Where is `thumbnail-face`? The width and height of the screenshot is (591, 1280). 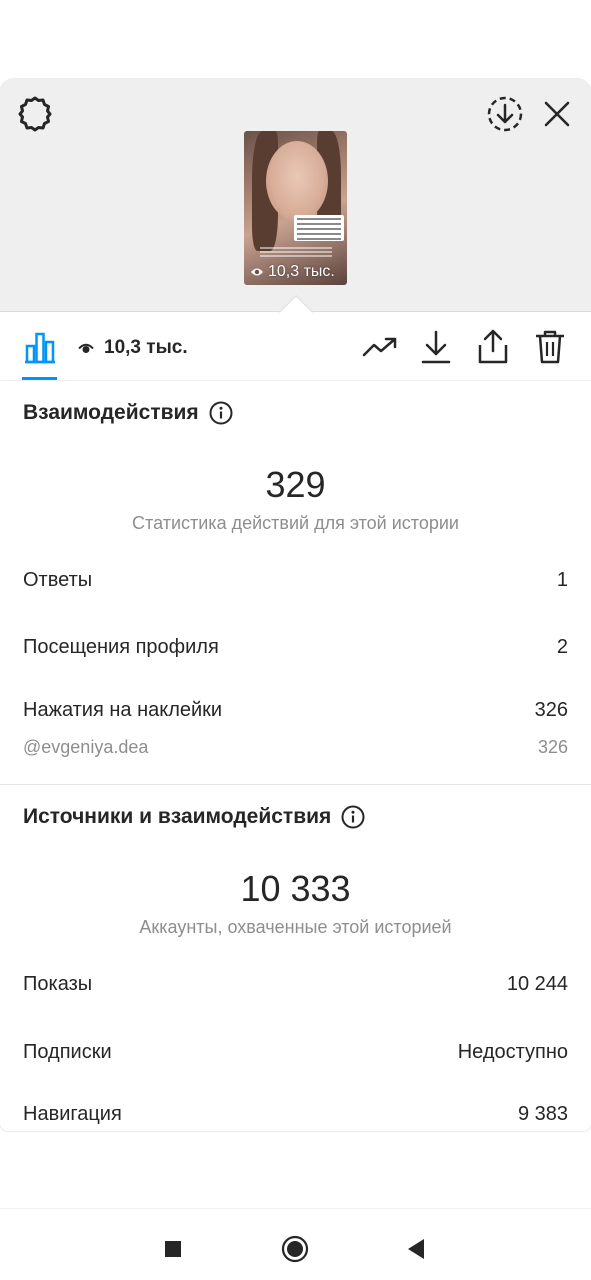
thumbnail-face is located at coordinates (297, 181).